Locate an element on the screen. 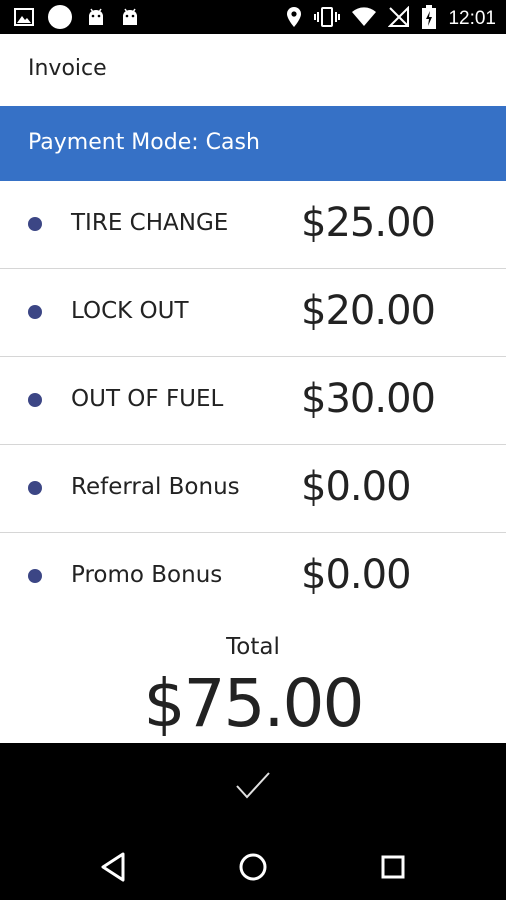  total-amount: $75.00 is located at coordinates (254, 703).